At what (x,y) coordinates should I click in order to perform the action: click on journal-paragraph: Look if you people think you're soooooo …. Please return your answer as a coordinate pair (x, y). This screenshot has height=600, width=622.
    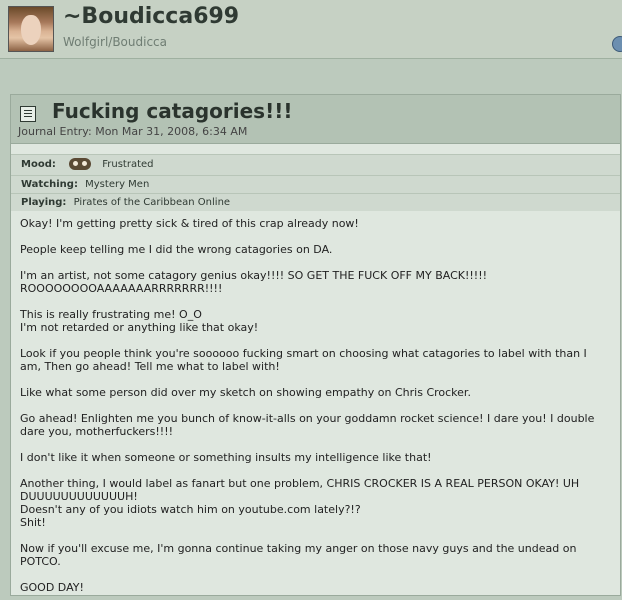
    Looking at the image, I should click on (303, 360).